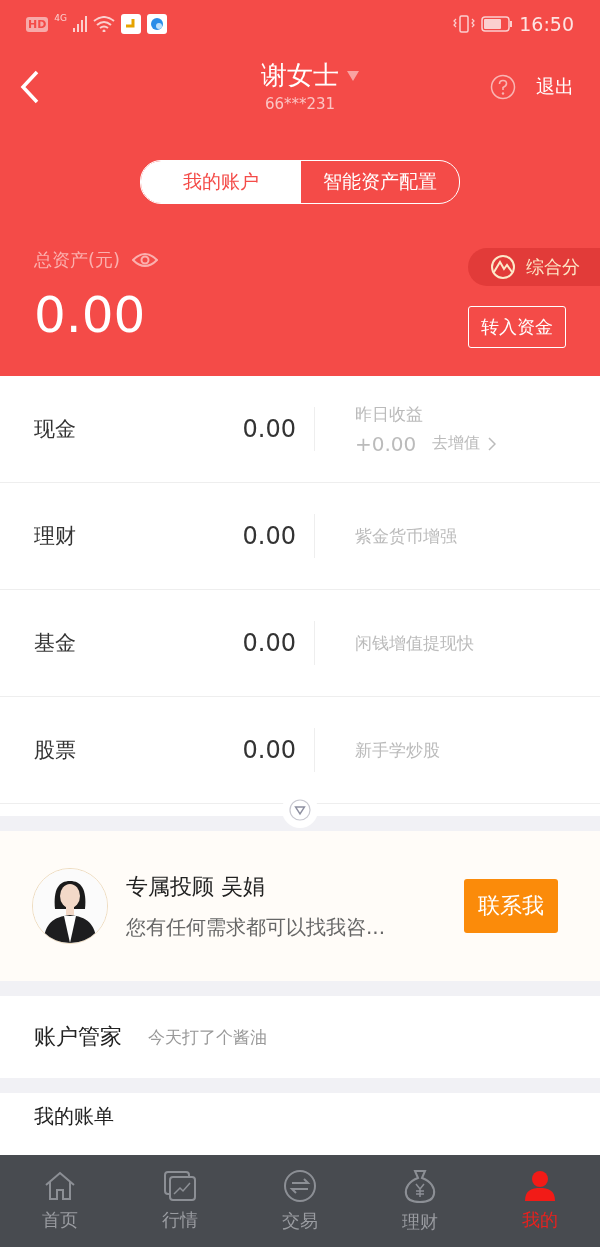 This screenshot has height=1247, width=600. Describe the element at coordinates (180, 1186) in the screenshot. I see `chart-icon` at that location.